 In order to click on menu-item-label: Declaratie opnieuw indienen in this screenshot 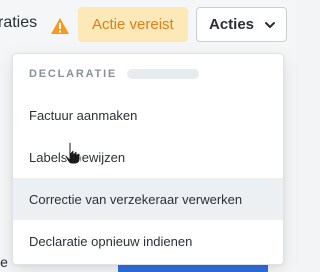, I will do `click(111, 241)`.